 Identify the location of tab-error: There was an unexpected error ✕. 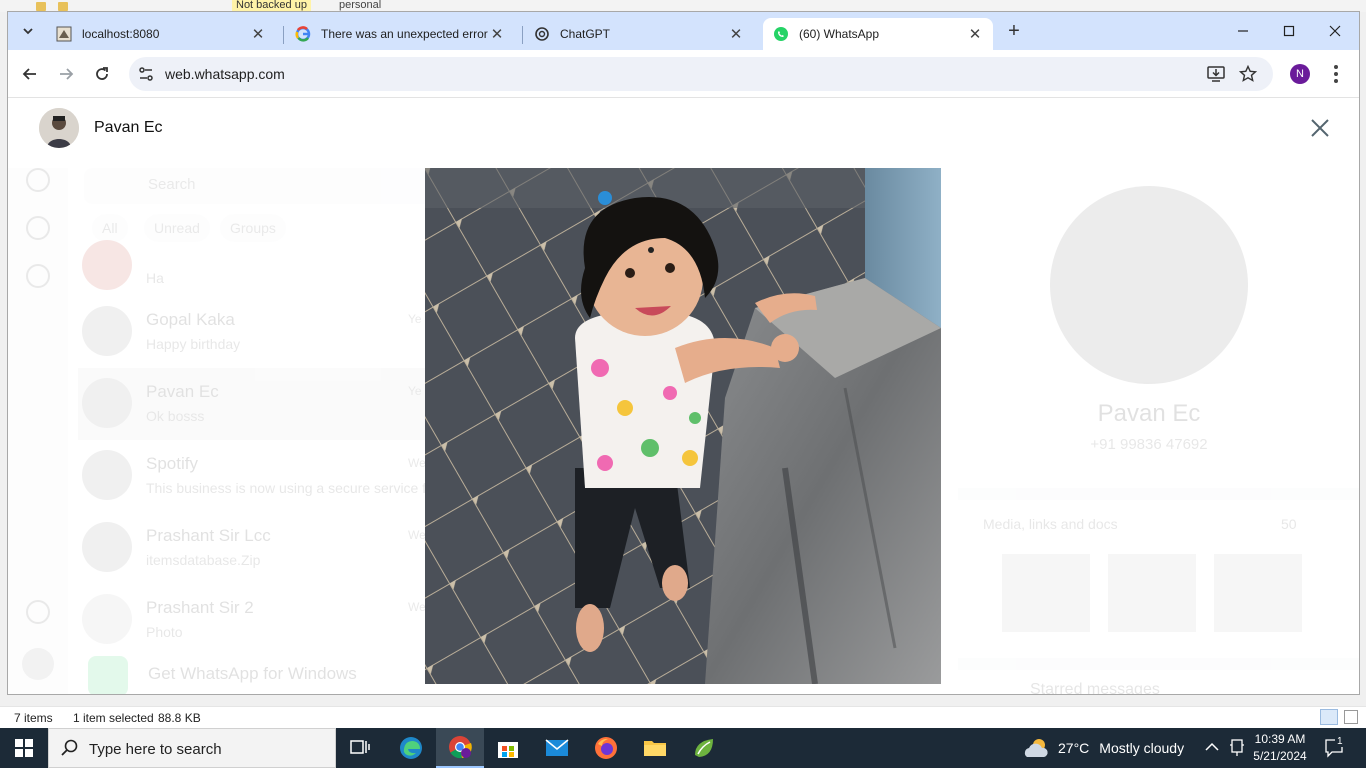
(400, 34).